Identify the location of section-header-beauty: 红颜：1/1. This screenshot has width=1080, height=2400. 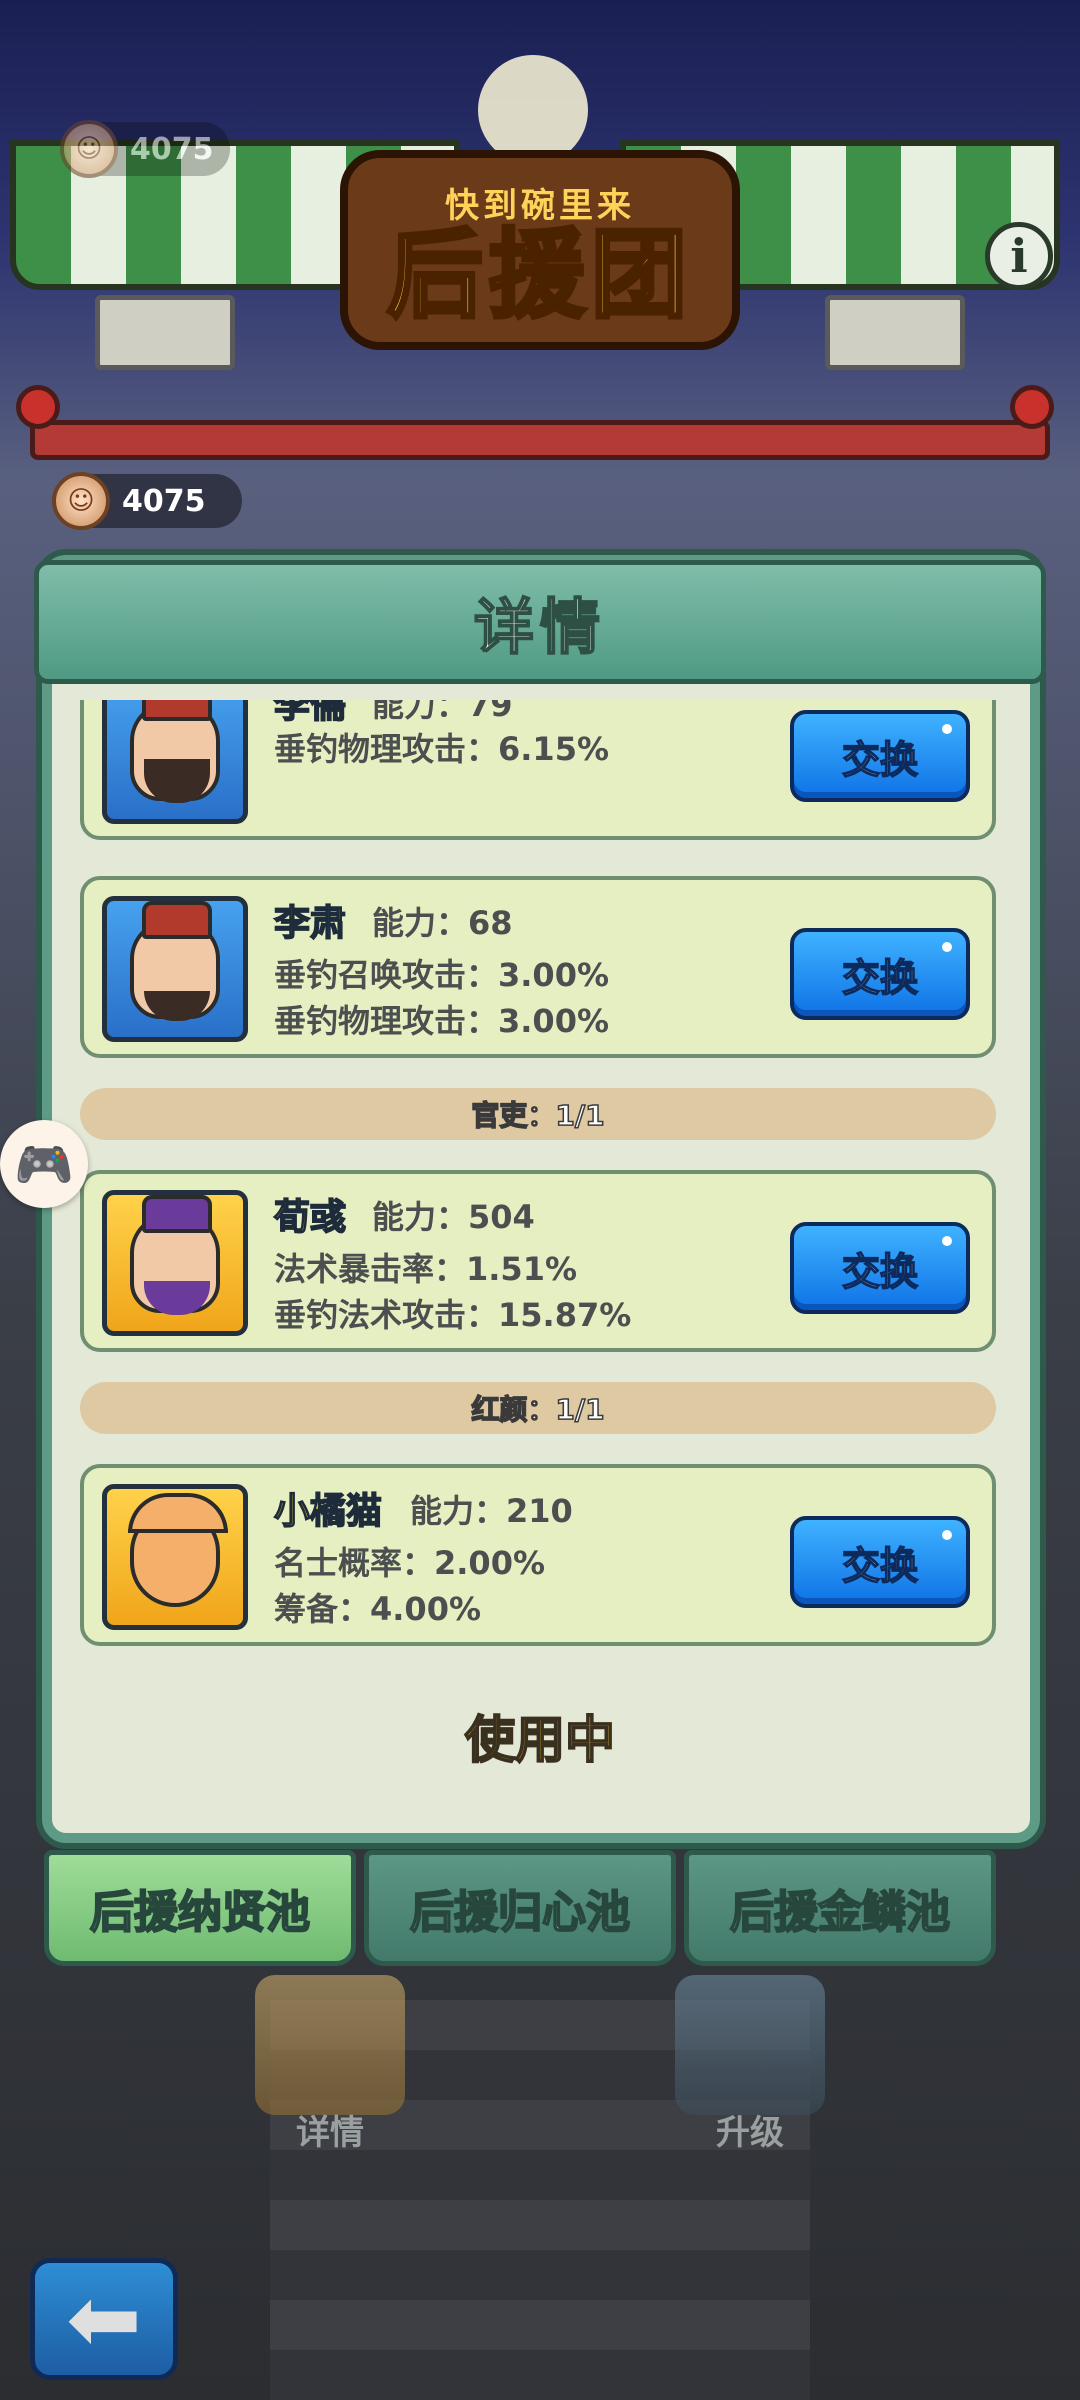
(538, 1408).